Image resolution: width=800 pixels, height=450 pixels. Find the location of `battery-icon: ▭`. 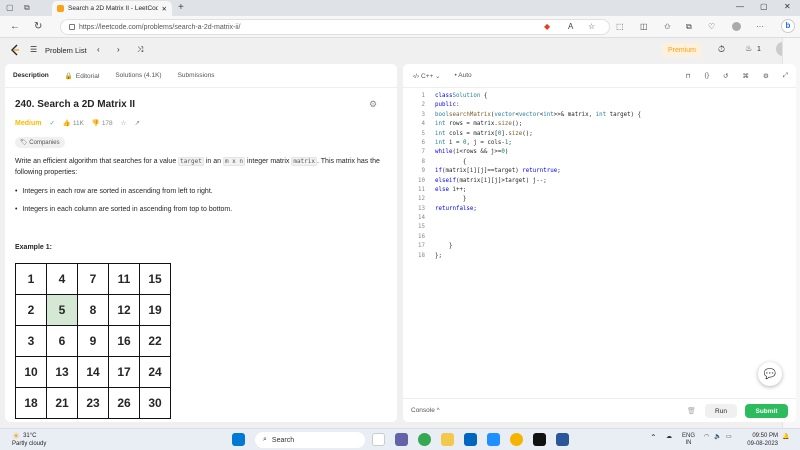

battery-icon: ▭ is located at coordinates (729, 436).